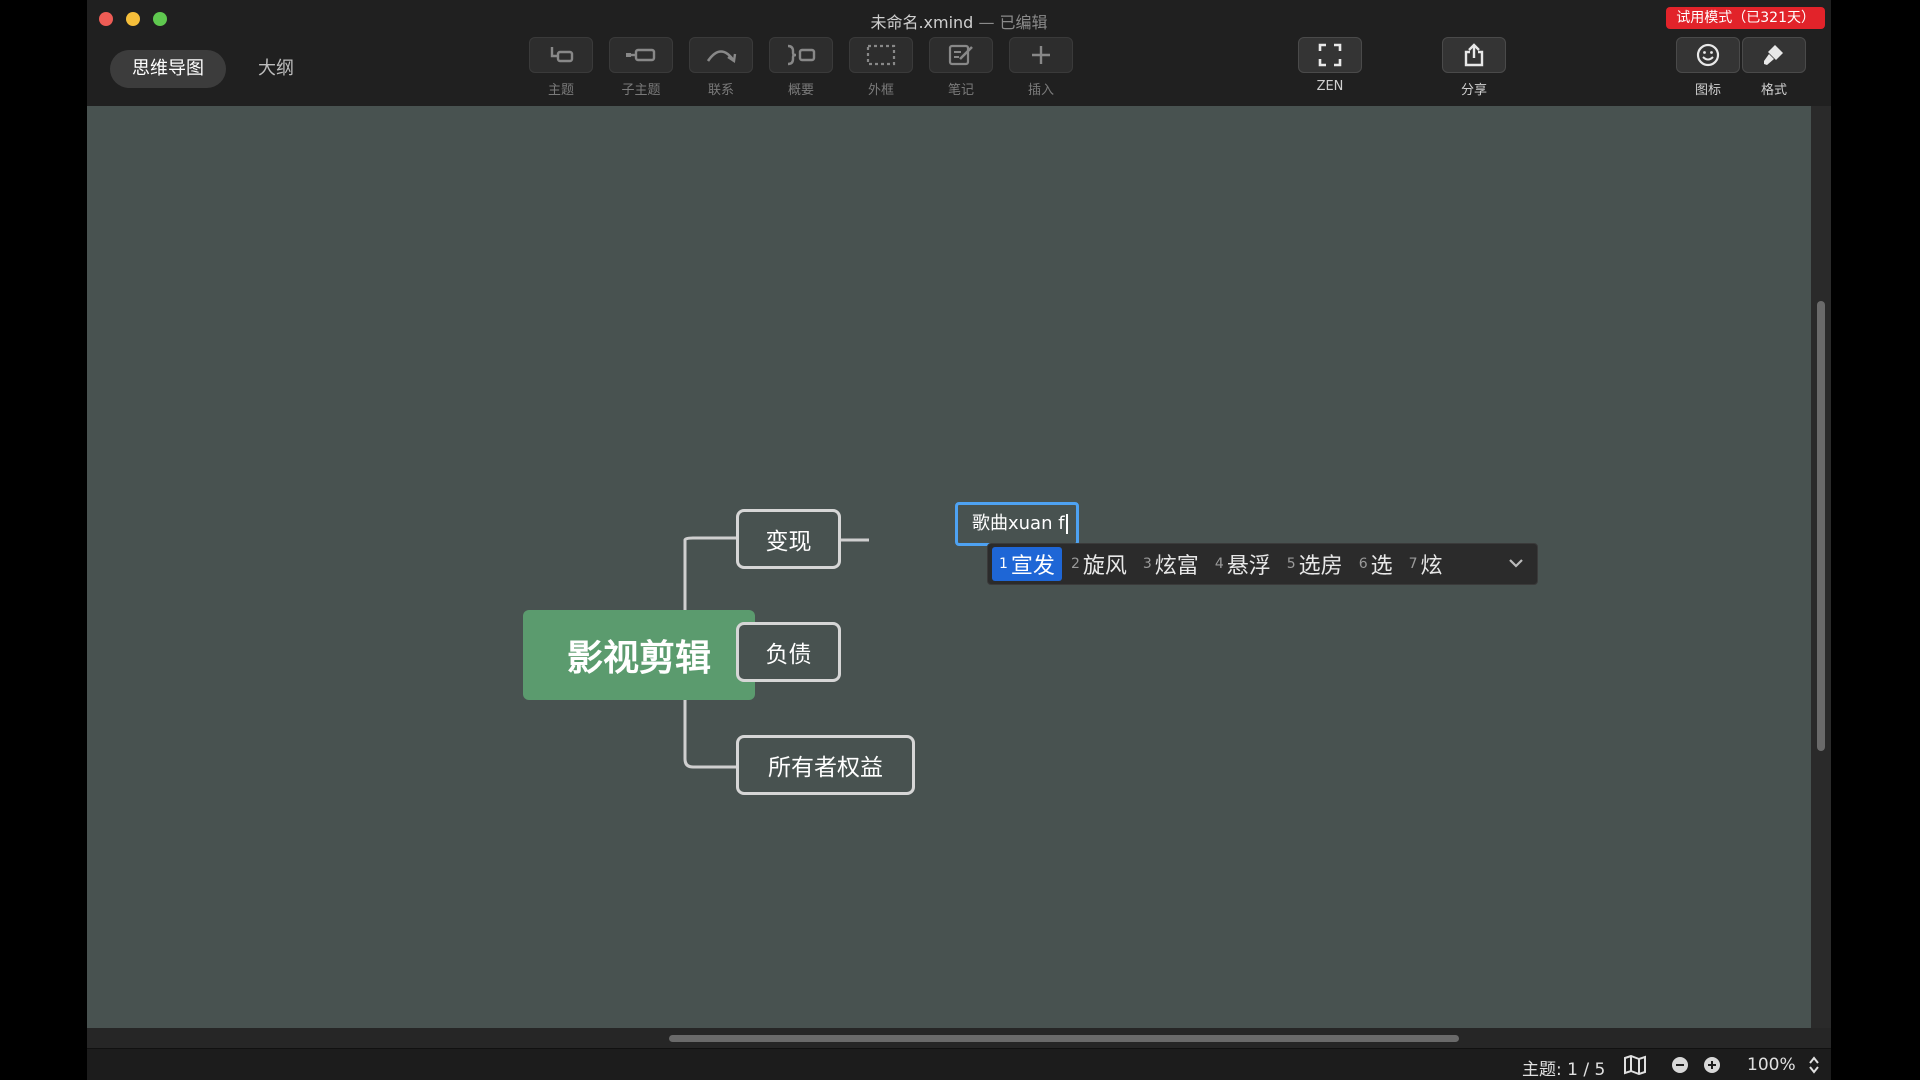 This screenshot has height=1080, width=1920. What do you see at coordinates (276, 69) in the screenshot?
I see `tab-outline: 大纲` at bounding box center [276, 69].